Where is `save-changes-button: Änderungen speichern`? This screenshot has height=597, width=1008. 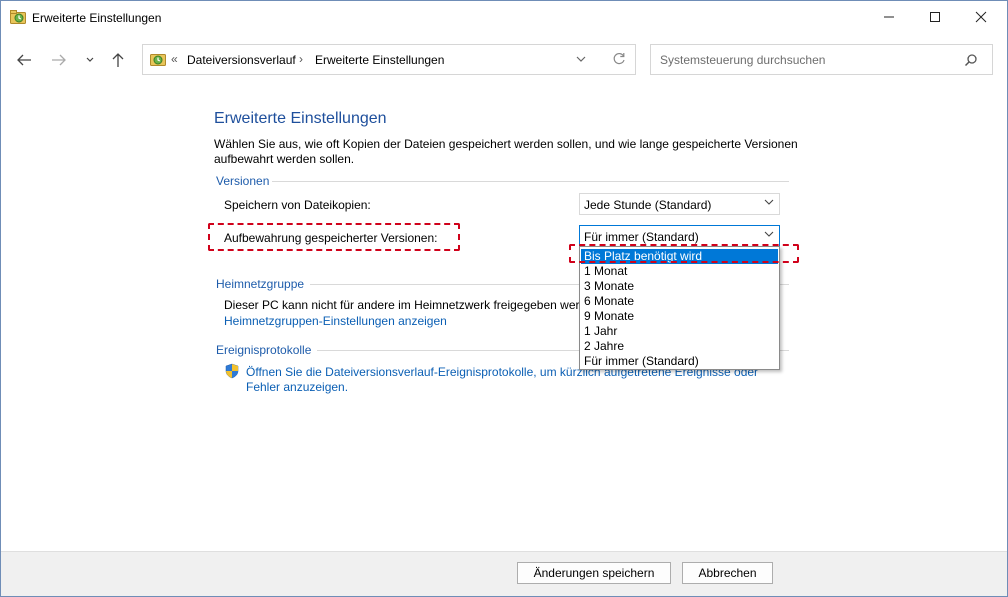
save-changes-button: Änderungen speichern is located at coordinates (594, 573).